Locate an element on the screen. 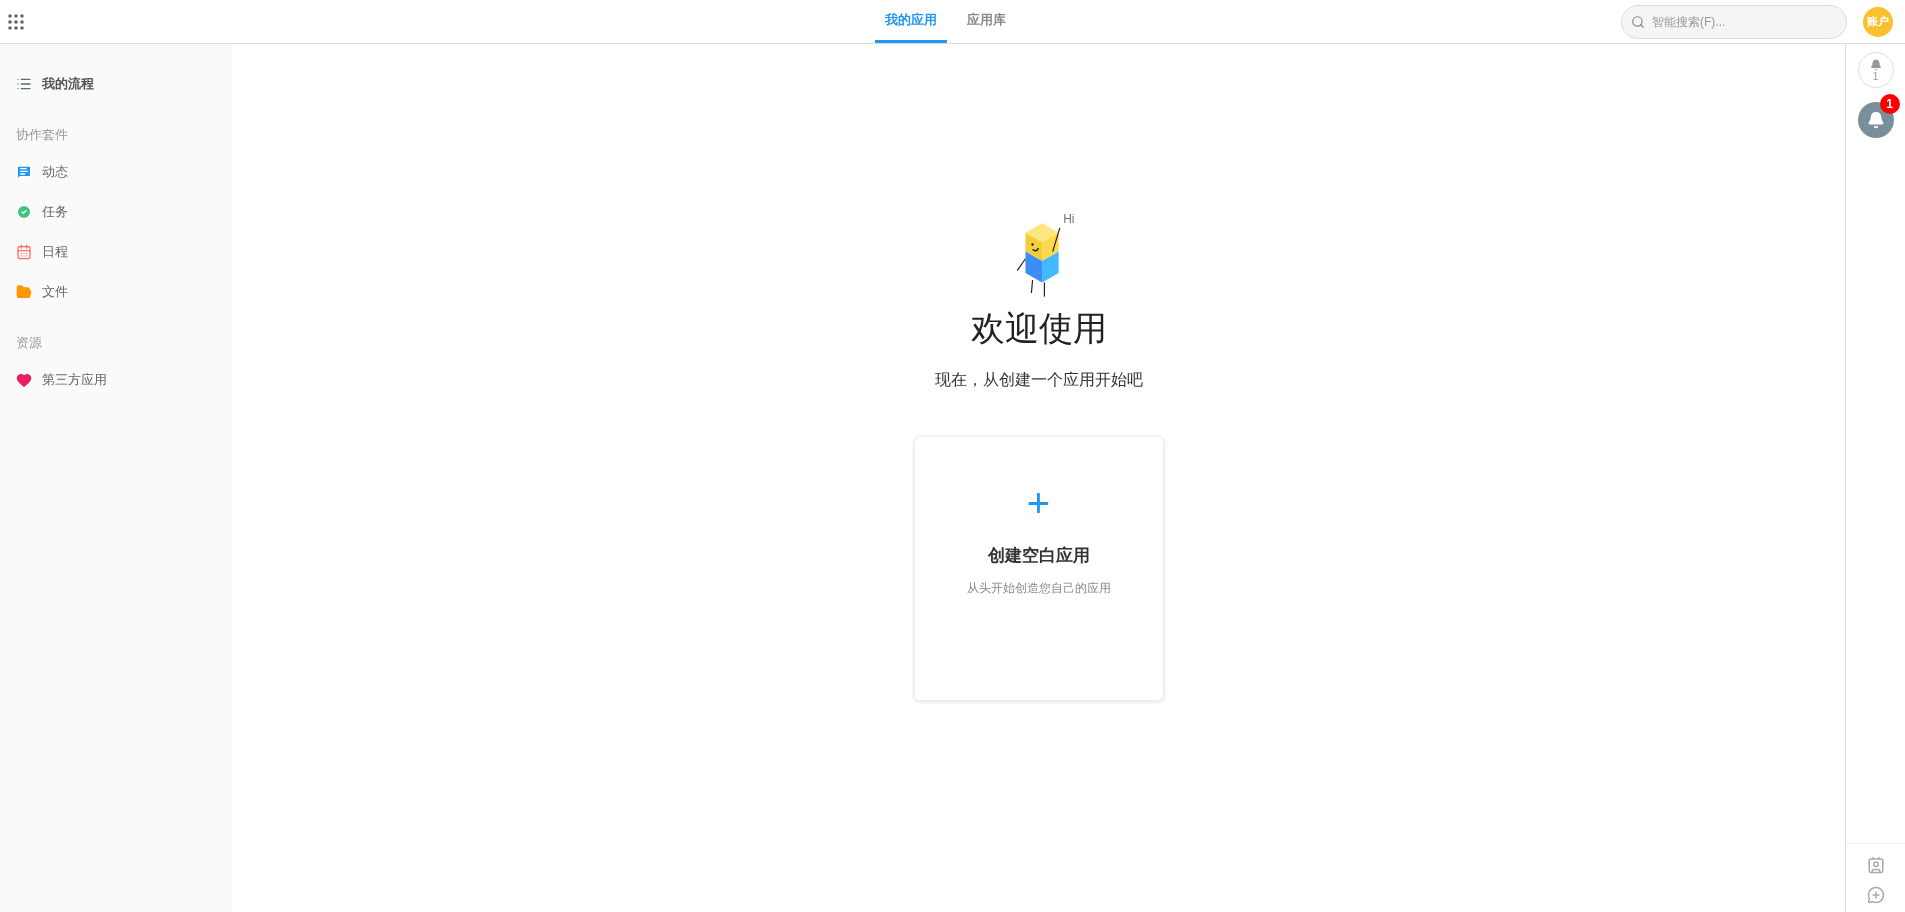 Image resolution: width=1905 pixels, height=912 pixels. sidebar-item: 文件 is located at coordinates (116, 292).